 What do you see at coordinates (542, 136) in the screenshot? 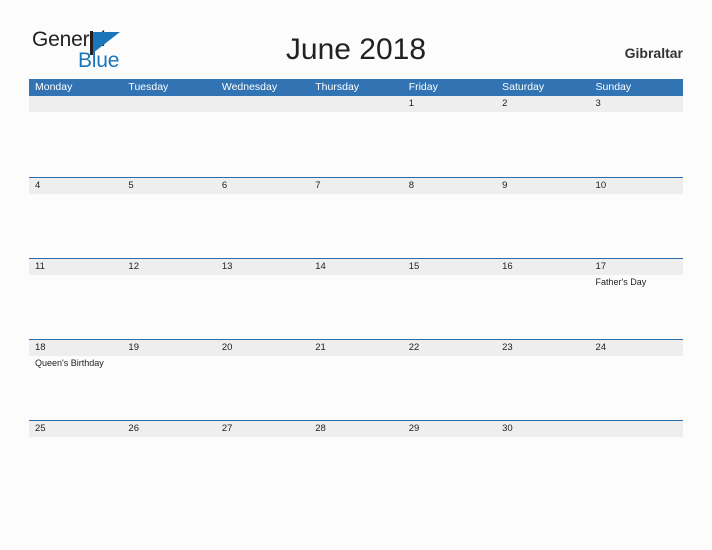
I see `day-cell: 2` at bounding box center [542, 136].